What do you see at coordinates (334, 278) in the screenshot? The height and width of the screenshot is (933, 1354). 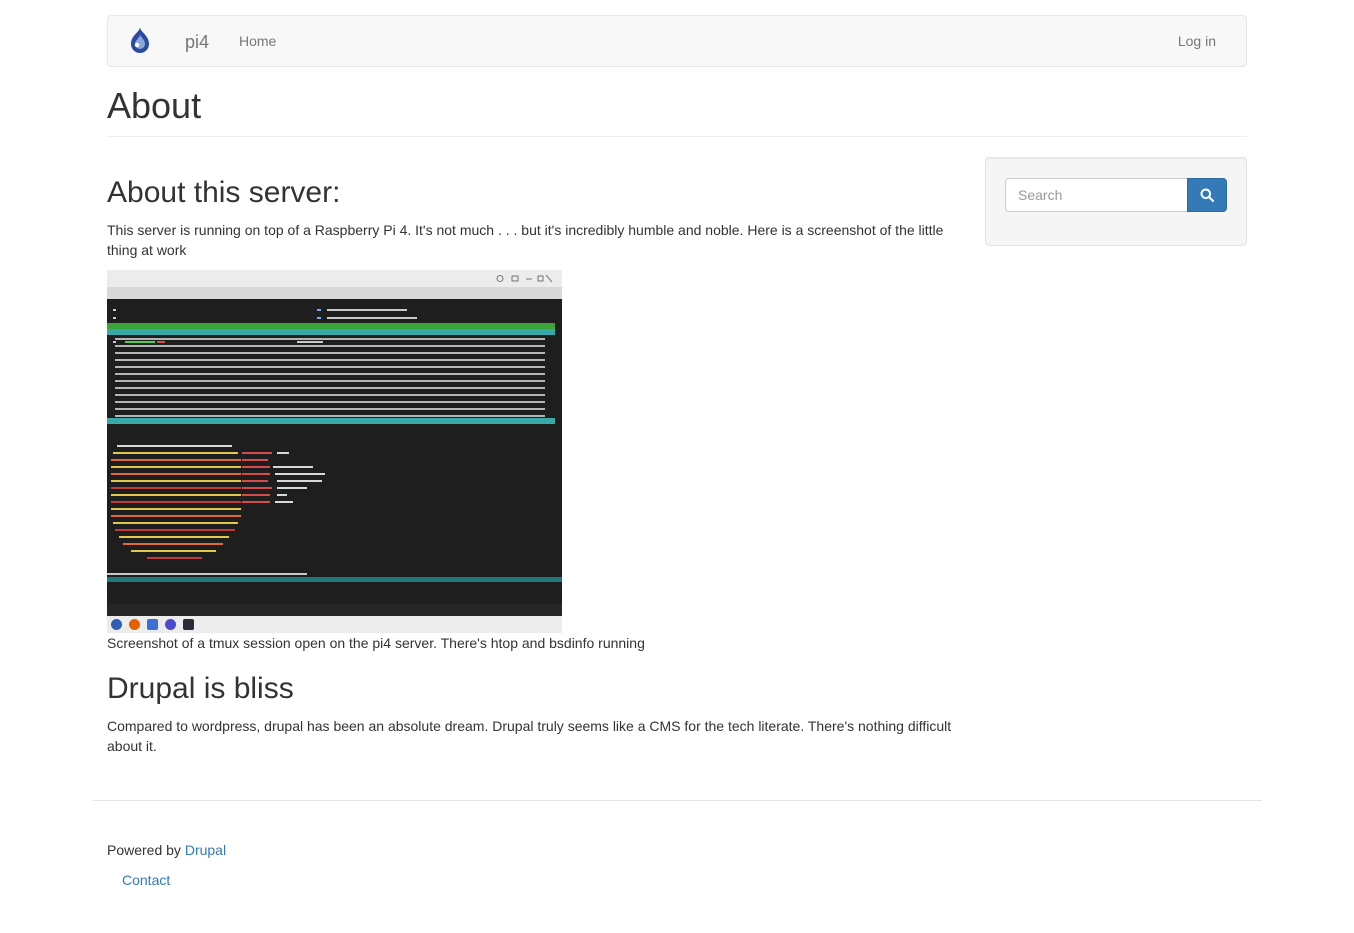 I see `terminal-titlebar` at bounding box center [334, 278].